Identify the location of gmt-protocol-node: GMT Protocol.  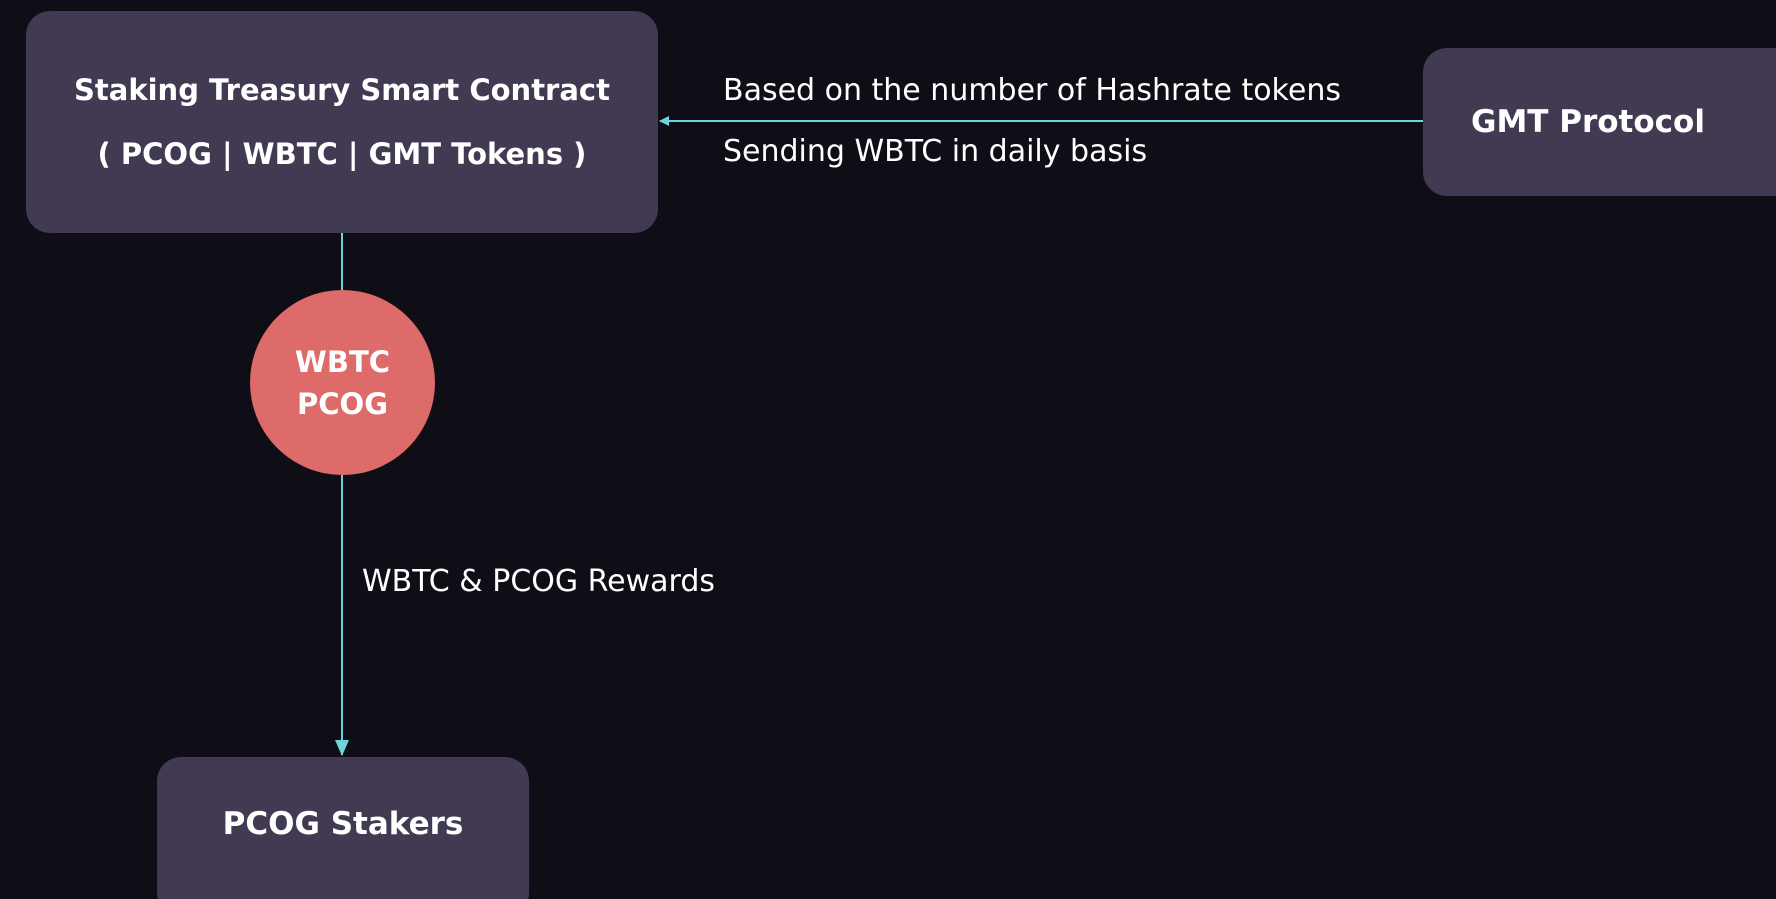
(1599, 122).